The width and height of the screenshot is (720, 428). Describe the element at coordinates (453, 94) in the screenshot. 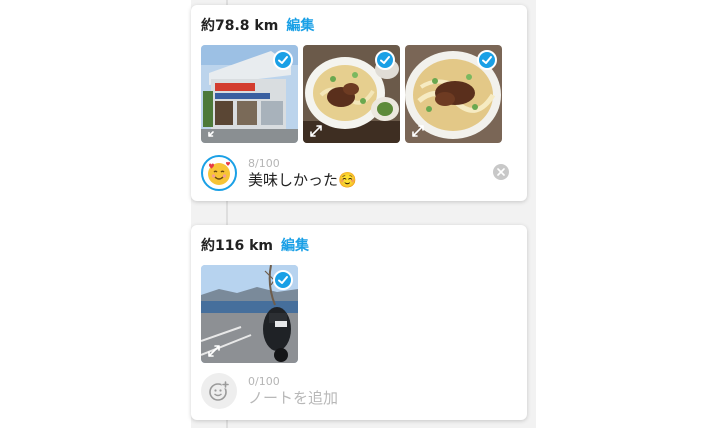

I see `photo-thumbnail-ramen-closeup` at that location.